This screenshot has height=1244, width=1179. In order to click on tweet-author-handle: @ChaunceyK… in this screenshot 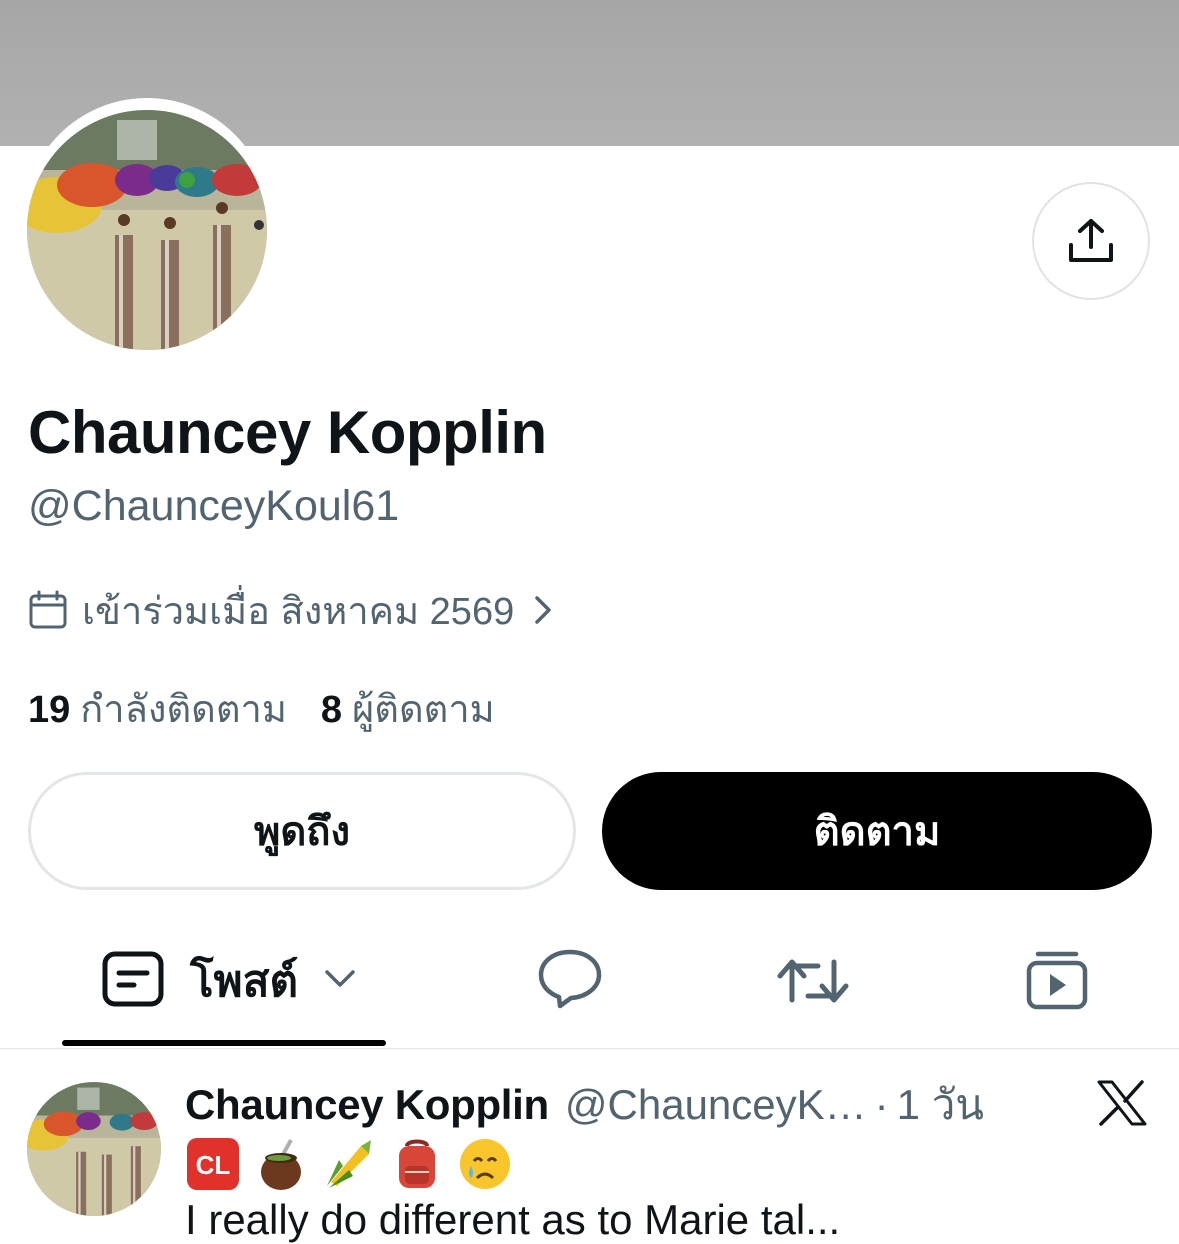, I will do `click(716, 1105)`.